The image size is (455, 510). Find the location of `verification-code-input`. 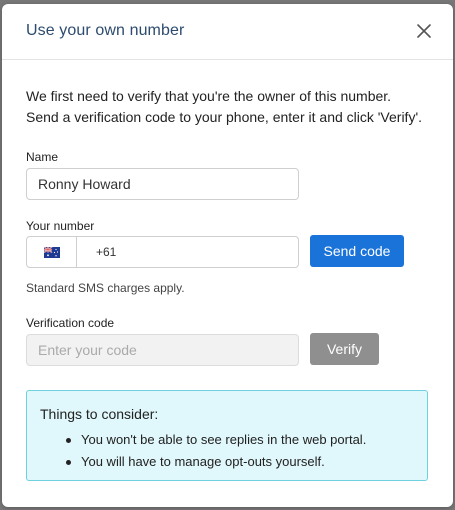

verification-code-input is located at coordinates (162, 350).